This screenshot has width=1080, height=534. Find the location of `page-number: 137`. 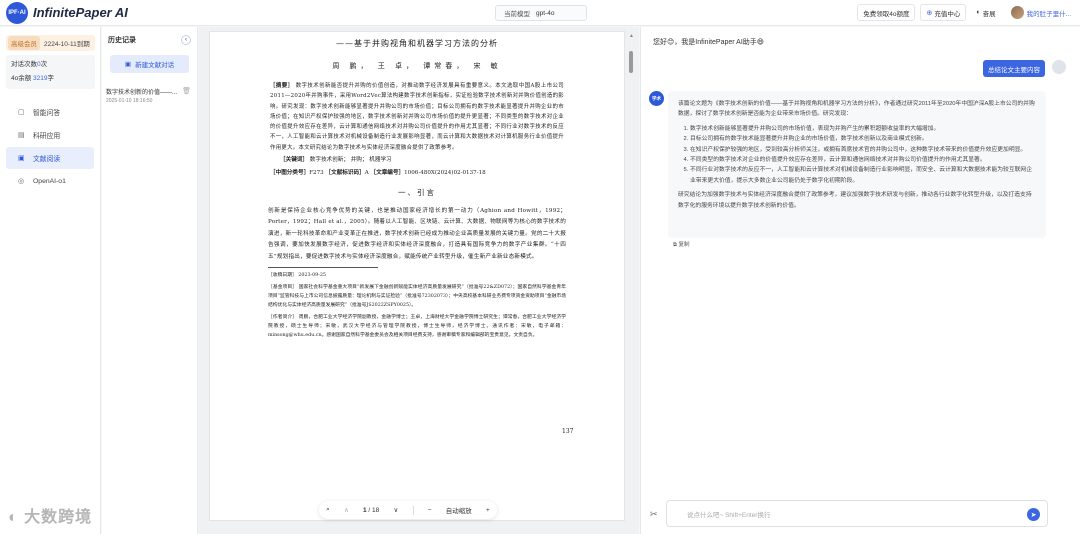

page-number: 137 is located at coordinates (568, 431).